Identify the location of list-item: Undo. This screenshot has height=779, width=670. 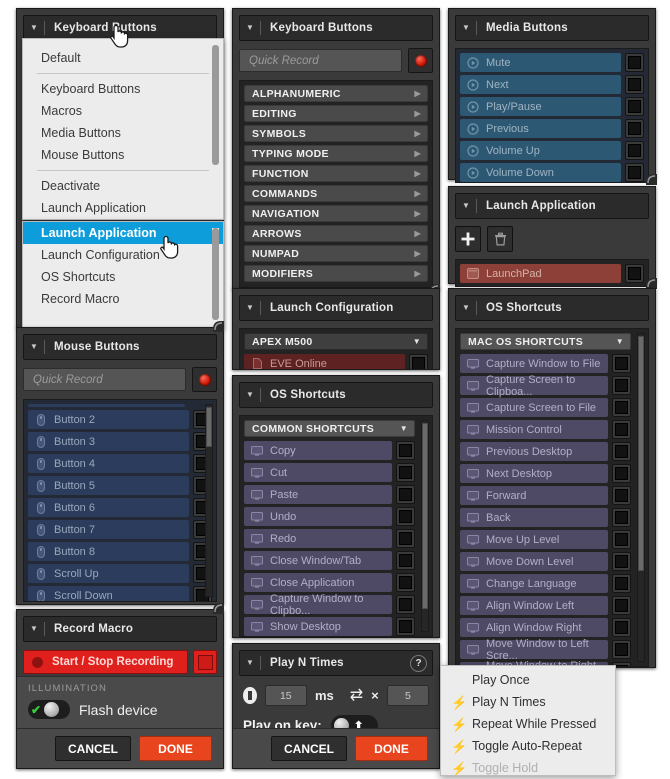
(329, 516).